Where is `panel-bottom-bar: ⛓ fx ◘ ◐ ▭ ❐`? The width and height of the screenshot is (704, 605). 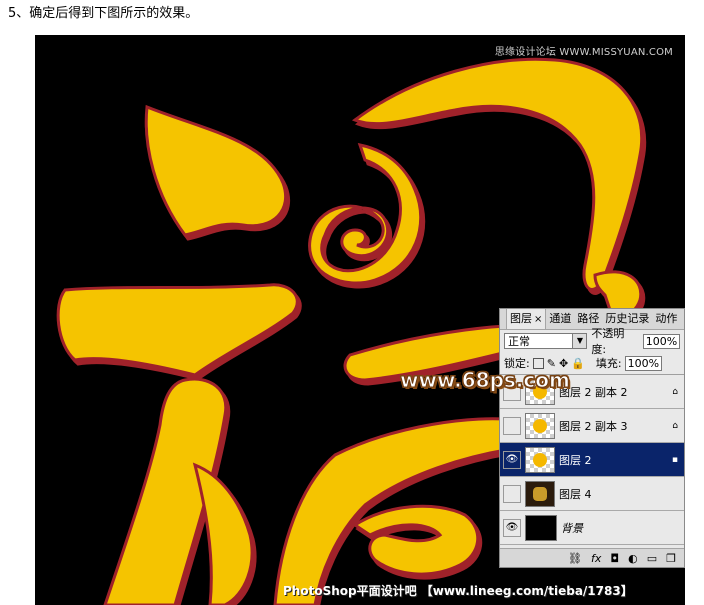 panel-bottom-bar: ⛓ fx ◘ ◐ ▭ ❐ is located at coordinates (592, 557).